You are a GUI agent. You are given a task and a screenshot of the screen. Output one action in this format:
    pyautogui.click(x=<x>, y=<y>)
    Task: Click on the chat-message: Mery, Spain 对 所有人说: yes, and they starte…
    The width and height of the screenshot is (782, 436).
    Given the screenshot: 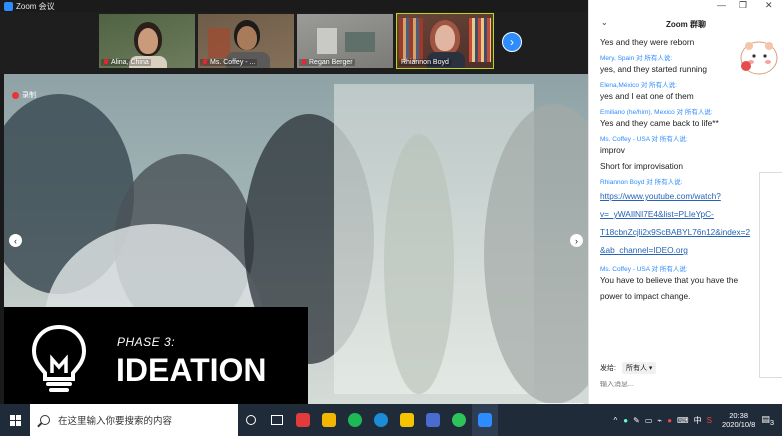 What is the action you would take?
    pyautogui.click(x=688, y=64)
    